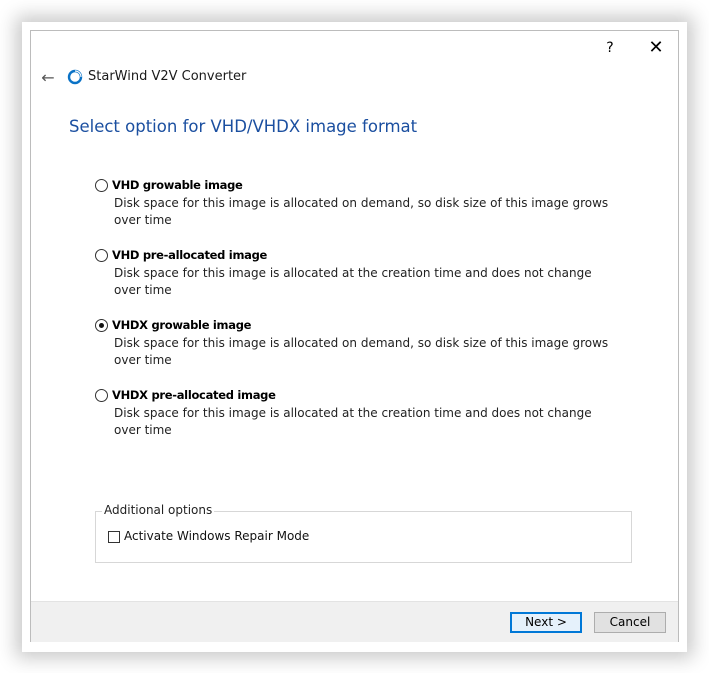 This screenshot has width=709, height=673. What do you see at coordinates (167, 76) in the screenshot?
I see `app-title: StarWind V2V Converter` at bounding box center [167, 76].